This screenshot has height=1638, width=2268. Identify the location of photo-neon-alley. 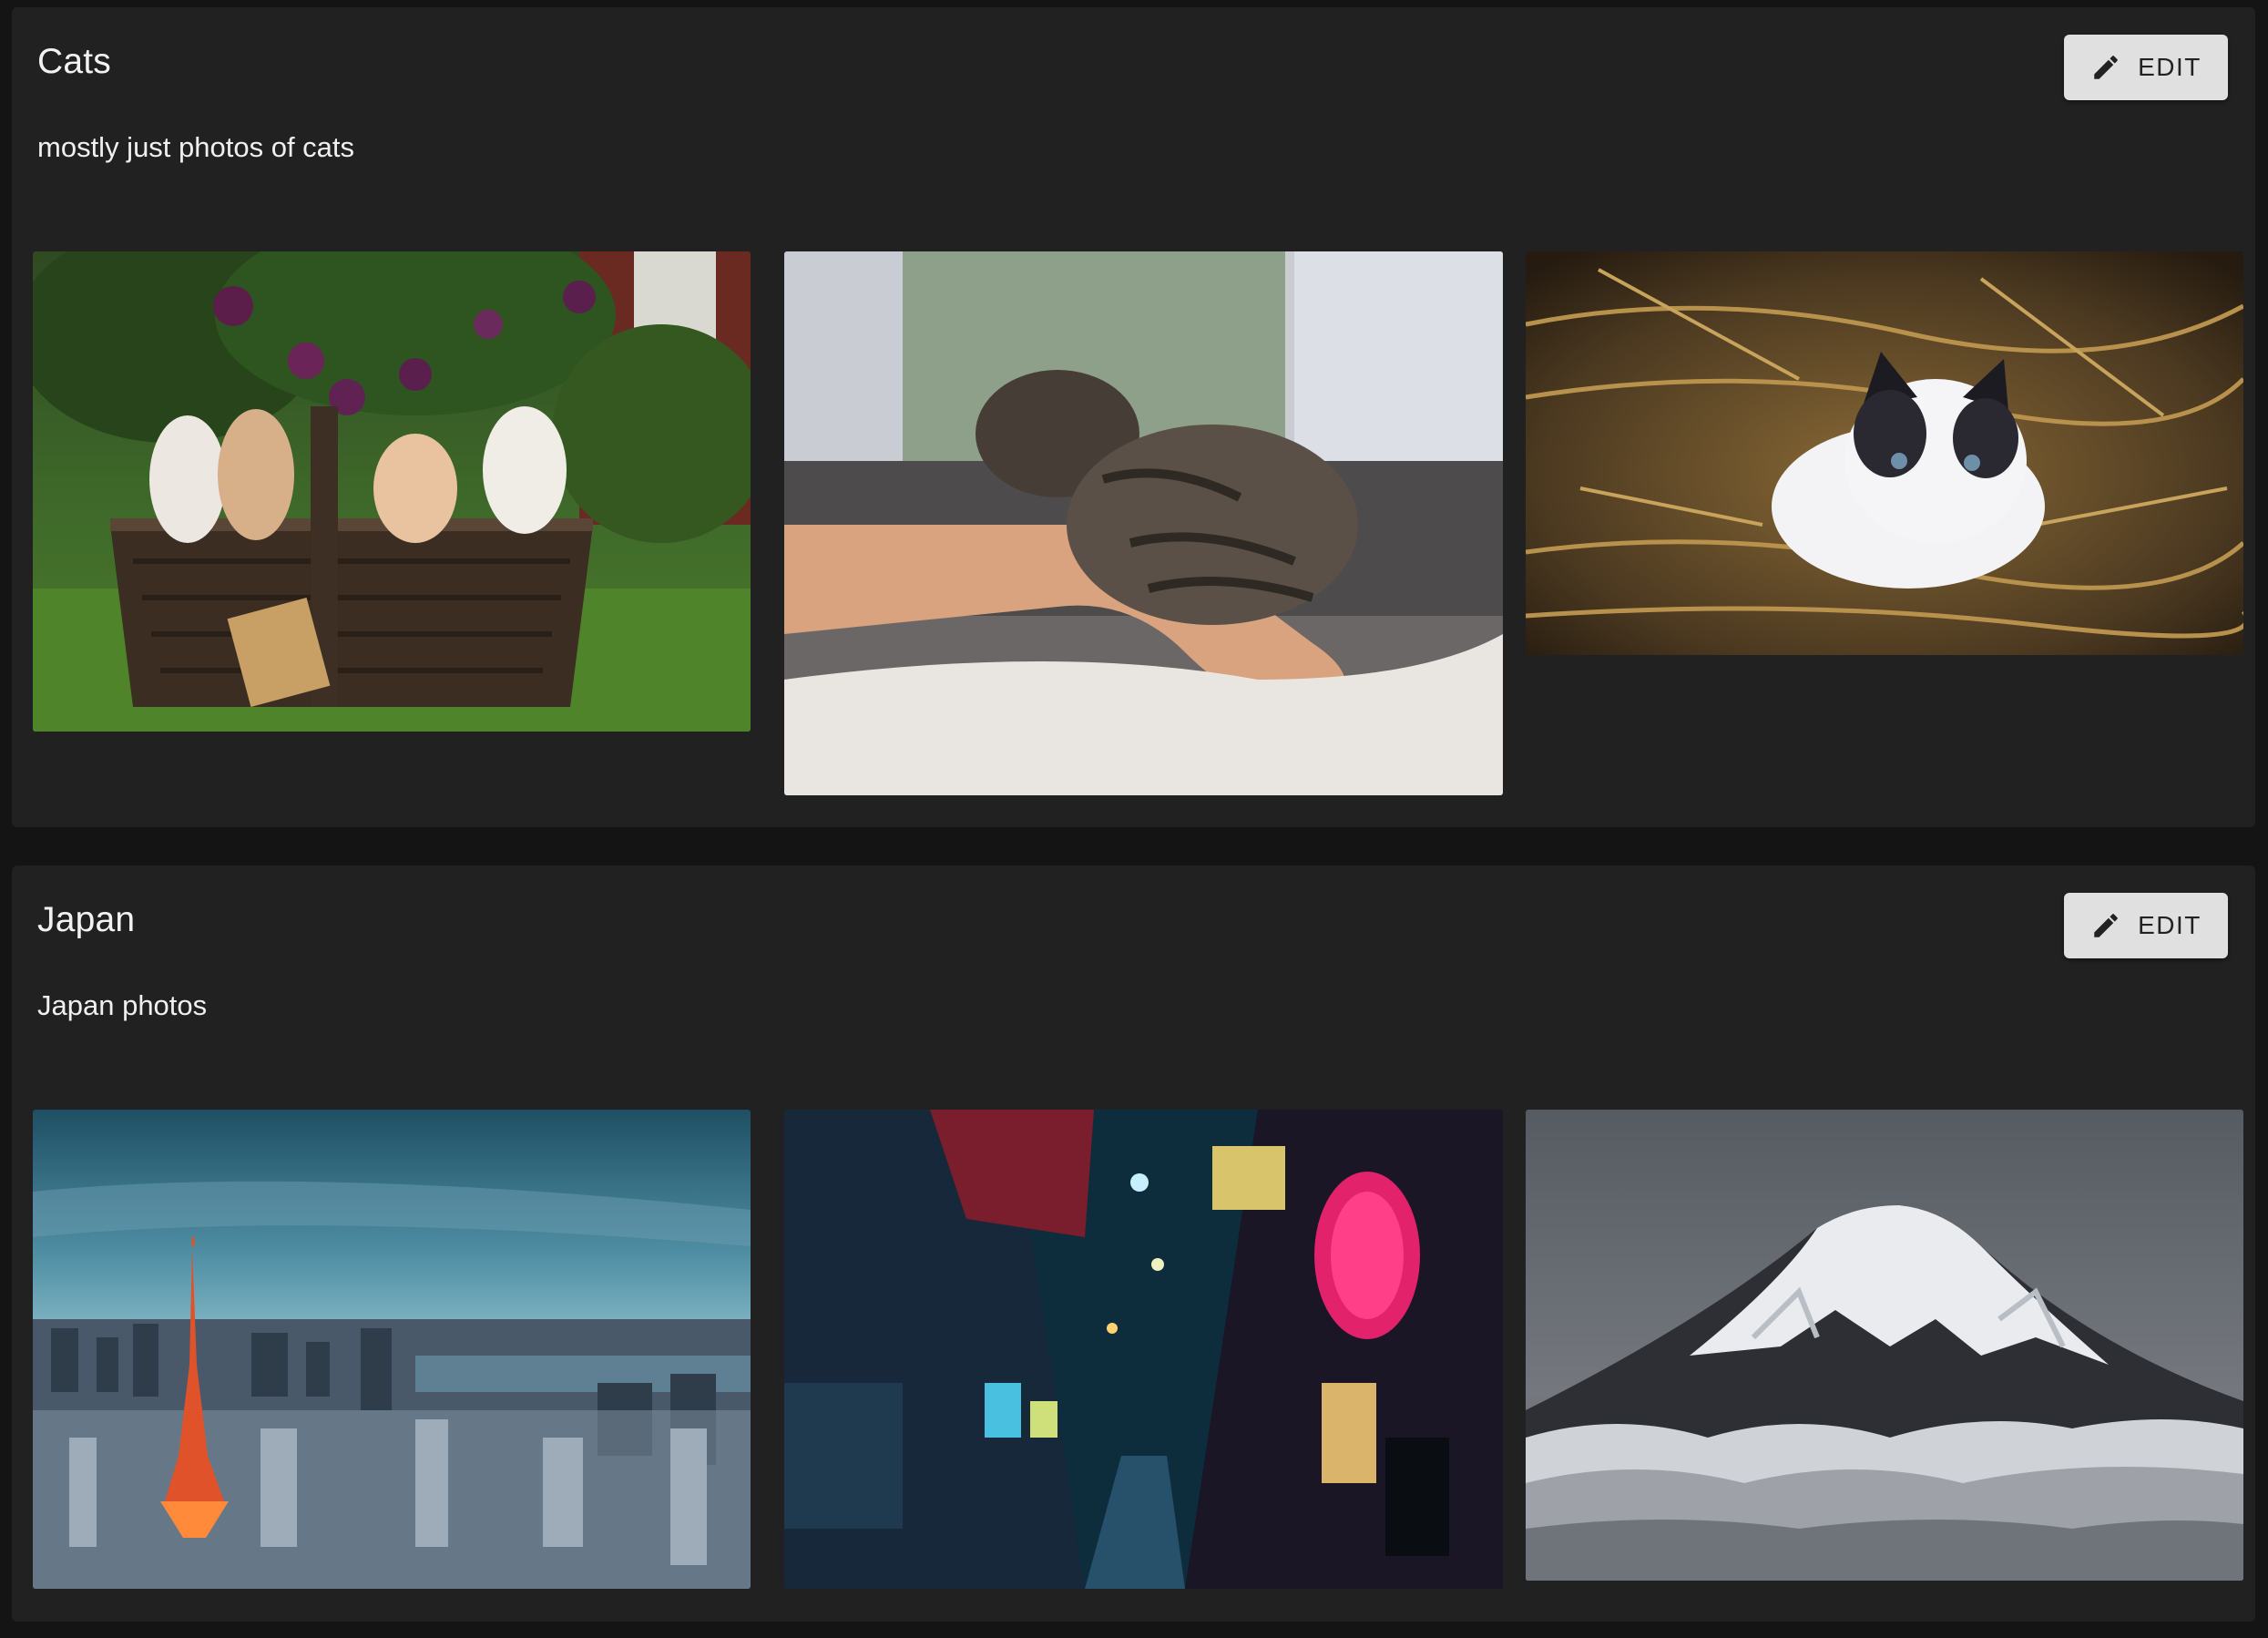
(1144, 1349).